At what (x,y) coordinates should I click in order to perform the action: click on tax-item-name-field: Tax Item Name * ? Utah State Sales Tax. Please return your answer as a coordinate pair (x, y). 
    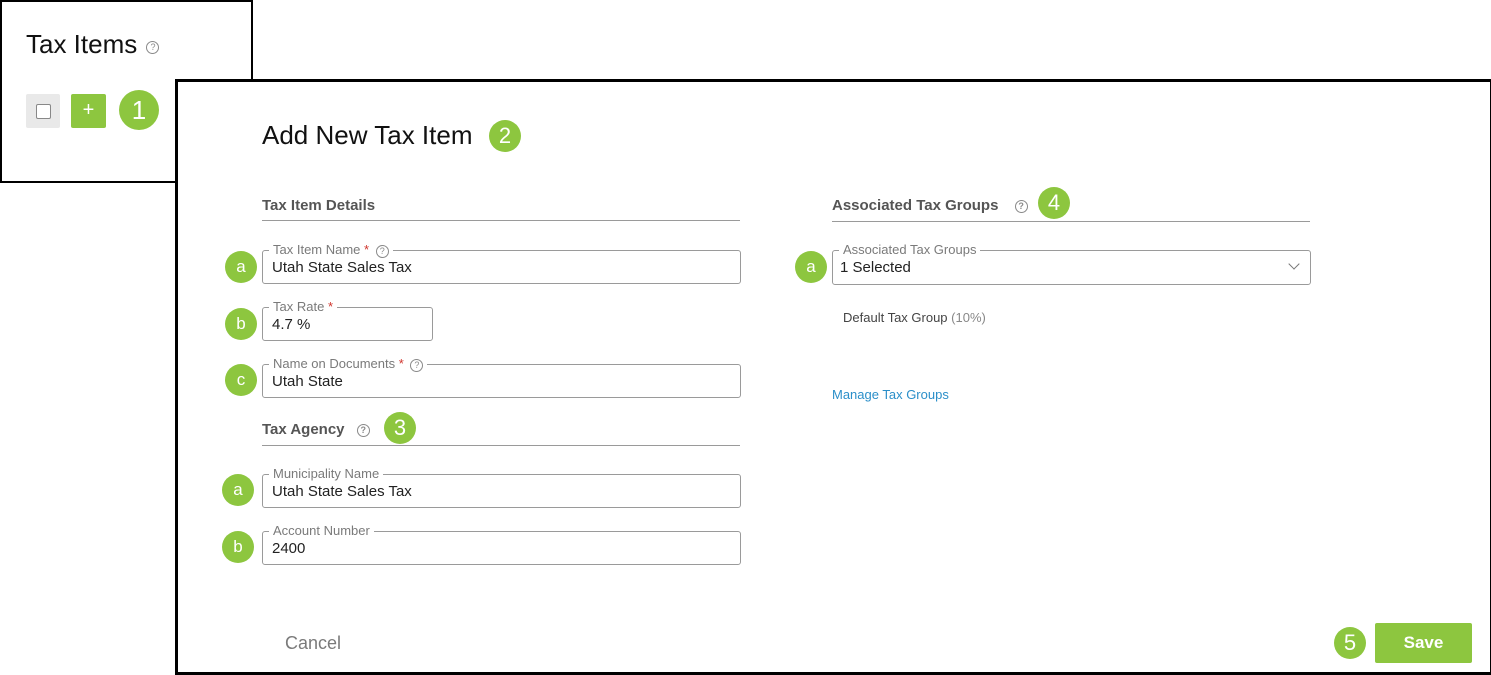
    Looking at the image, I should click on (501, 263).